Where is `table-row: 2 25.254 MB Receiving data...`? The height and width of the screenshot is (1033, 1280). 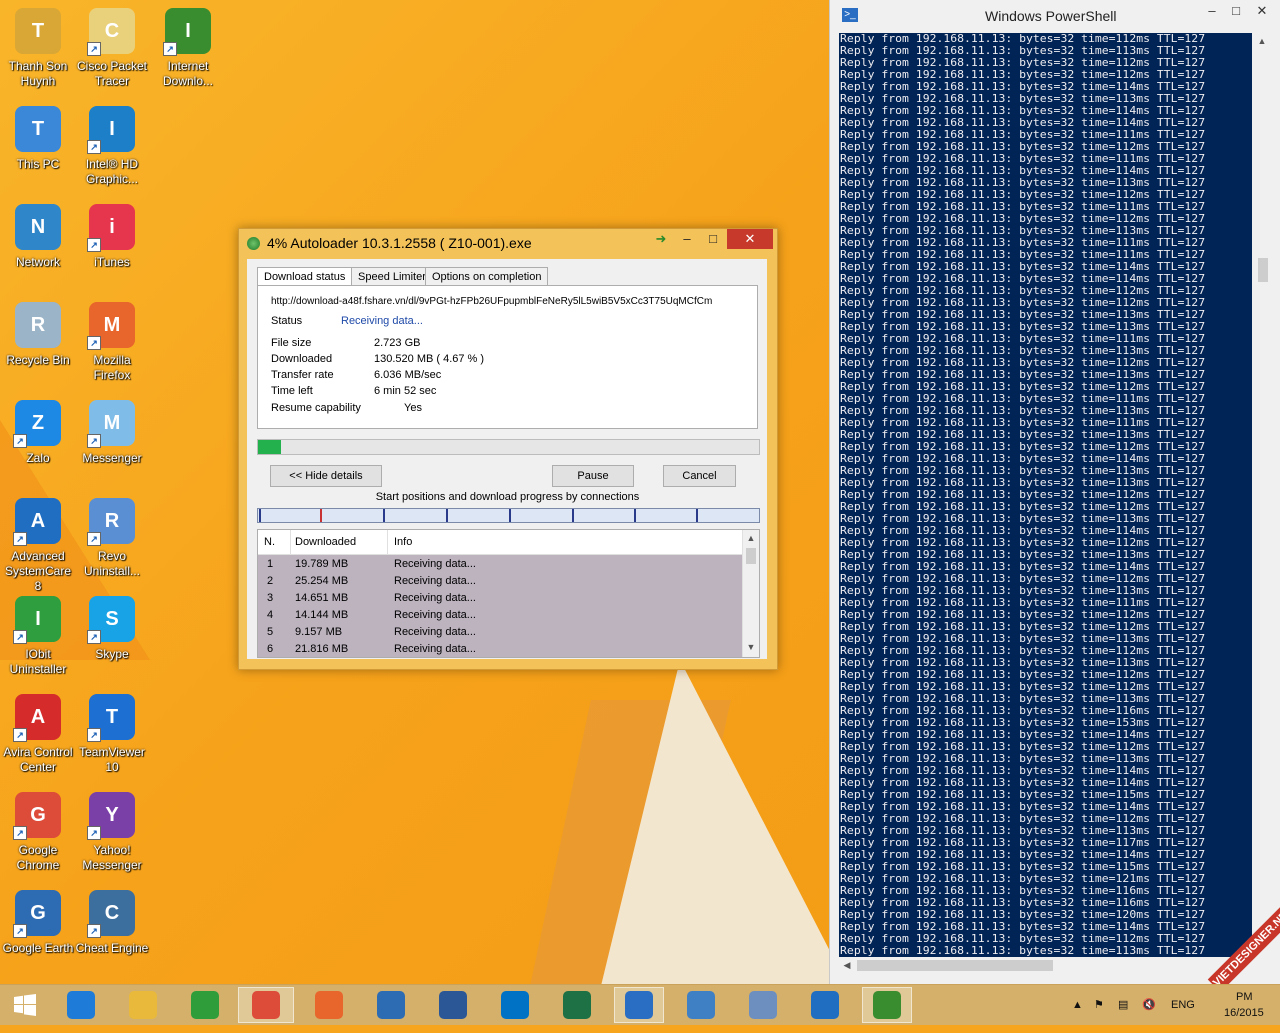 table-row: 2 25.254 MB Receiving data... is located at coordinates (500, 581).